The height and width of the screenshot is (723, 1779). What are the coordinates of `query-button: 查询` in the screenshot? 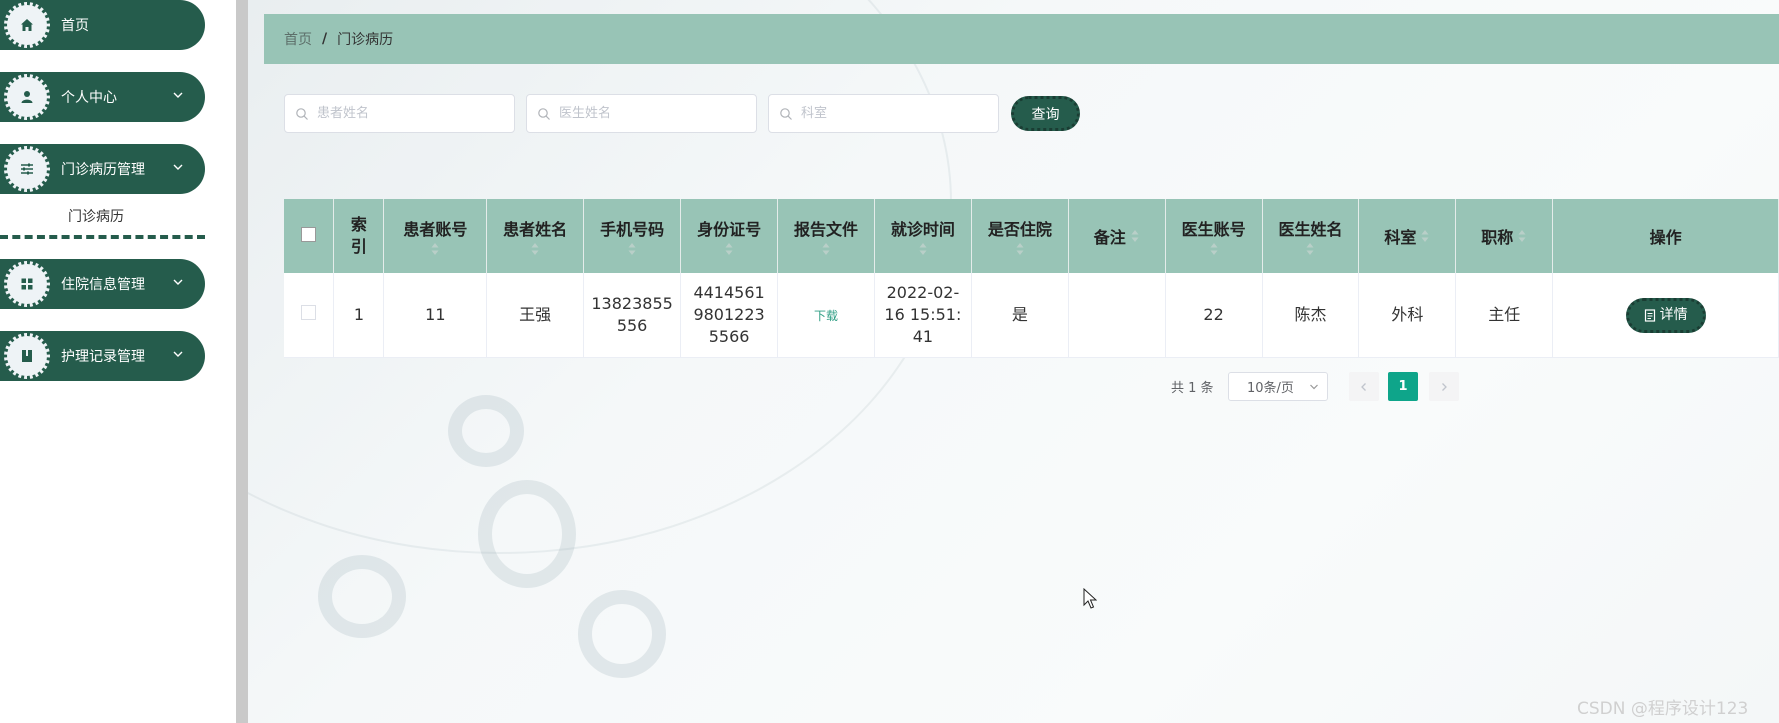 It's located at (1045, 113).